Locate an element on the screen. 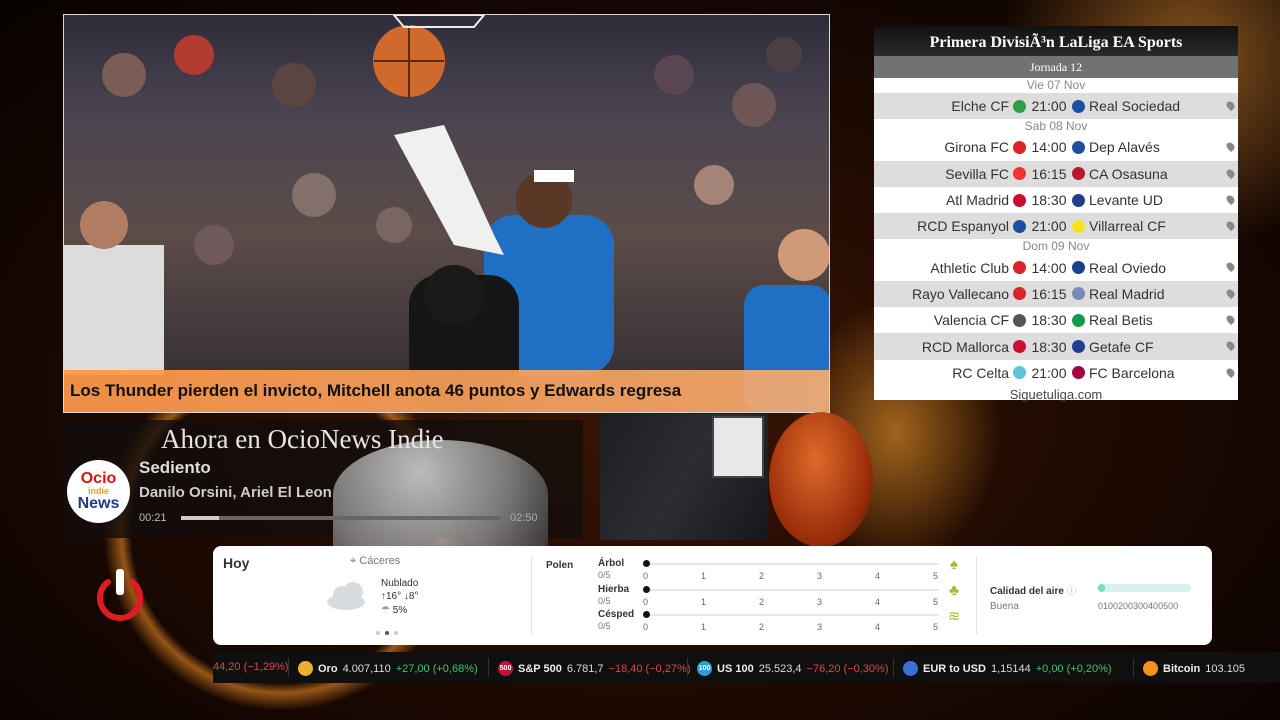  home-team: RCD Mallorca is located at coordinates (965, 346).